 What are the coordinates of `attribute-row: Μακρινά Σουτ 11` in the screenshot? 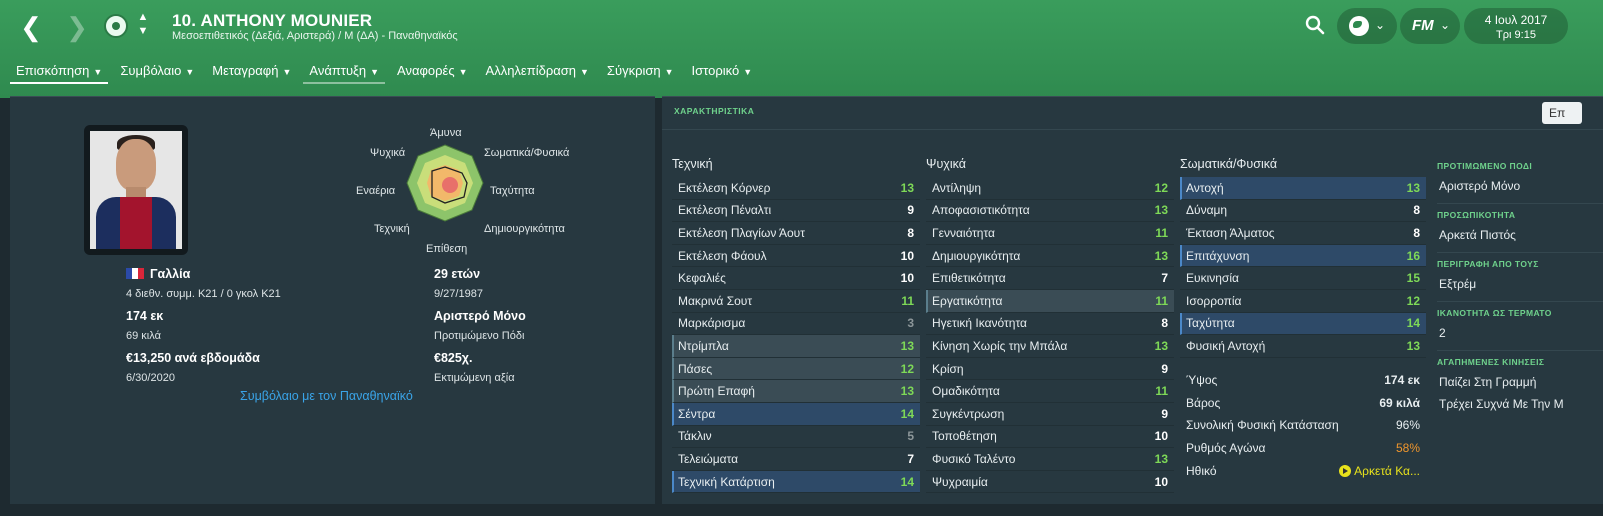 It's located at (796, 301).